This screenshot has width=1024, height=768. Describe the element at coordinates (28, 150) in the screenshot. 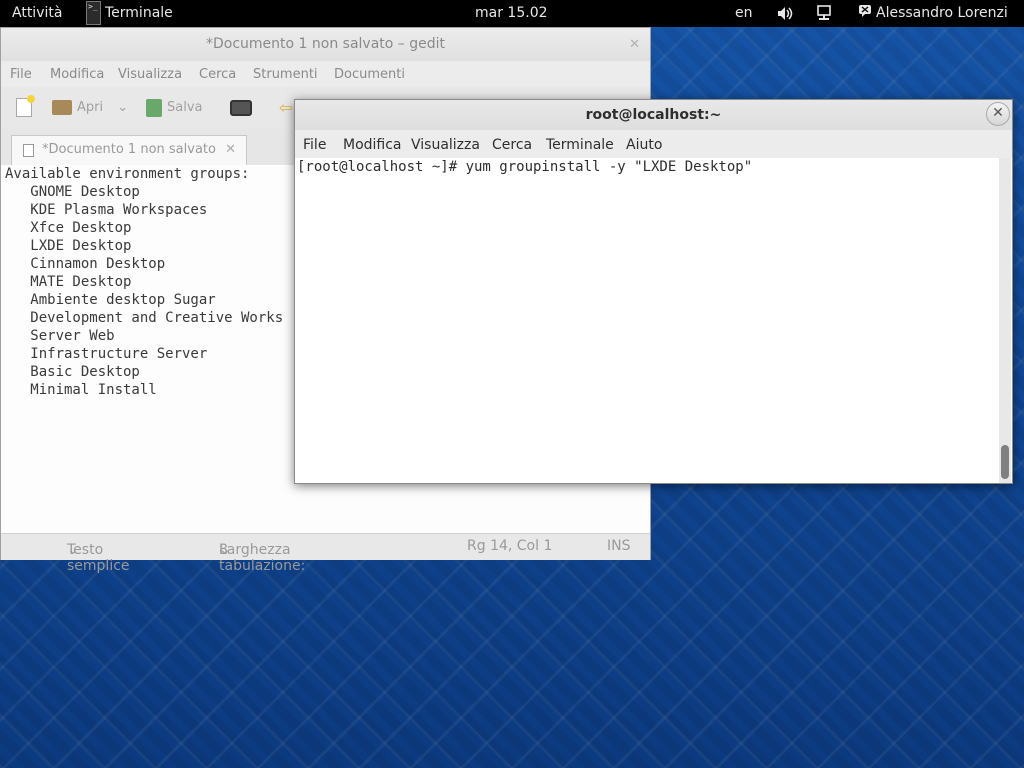

I see `document-icon` at that location.